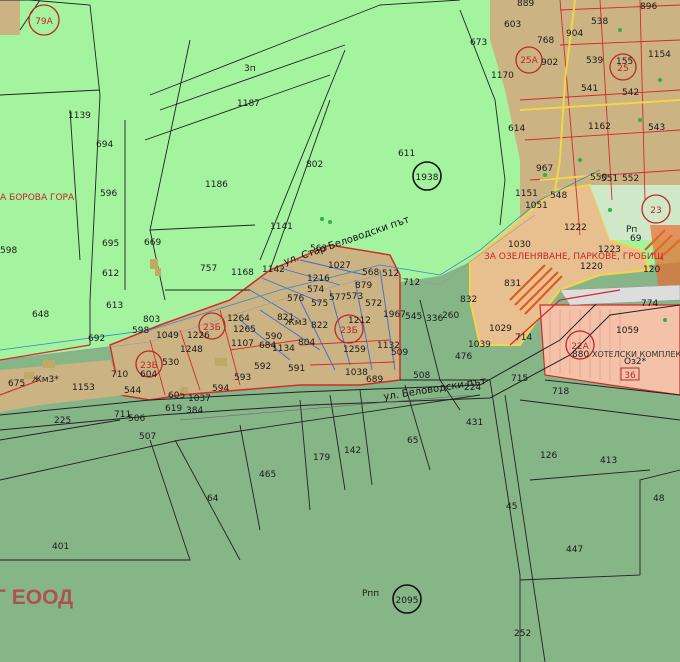 This screenshot has width=680, height=662. What do you see at coordinates (314, 165) in the screenshot?
I see `parcel-802: 802` at bounding box center [314, 165].